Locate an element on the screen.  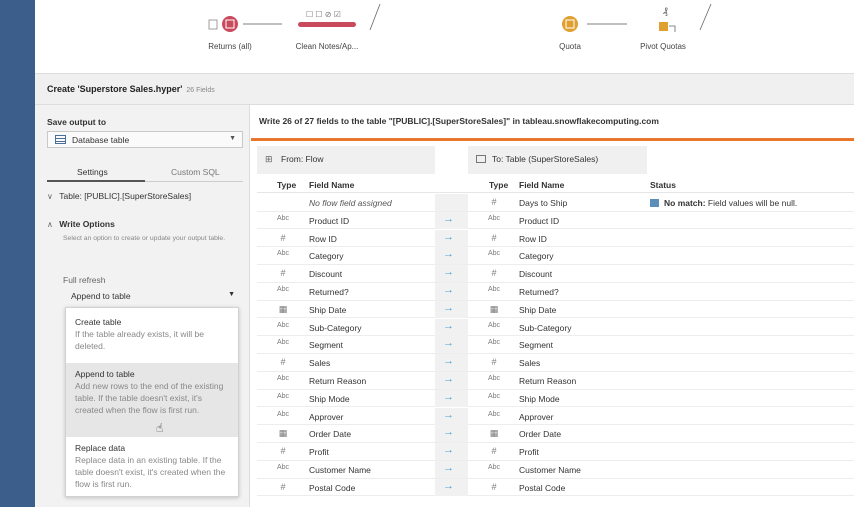
col-status: Status is located at coordinates (663, 185).